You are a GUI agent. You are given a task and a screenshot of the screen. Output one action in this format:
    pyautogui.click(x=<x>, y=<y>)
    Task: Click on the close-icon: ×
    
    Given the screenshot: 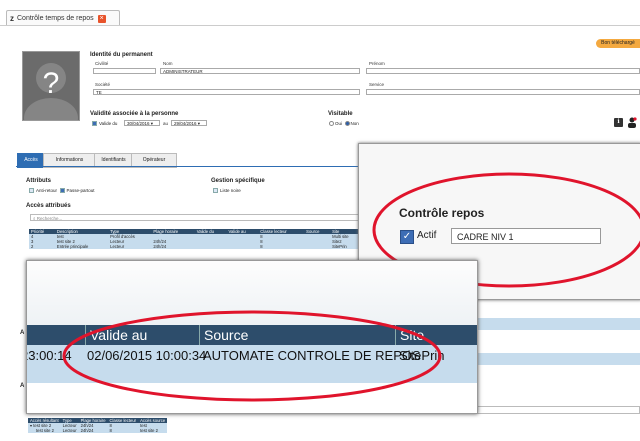 What is the action you would take?
    pyautogui.click(x=101, y=18)
    